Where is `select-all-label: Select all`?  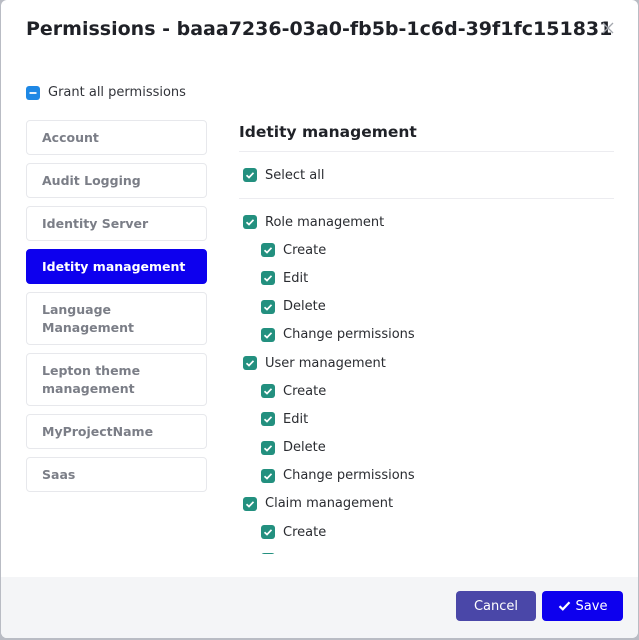
select-all-label: Select all is located at coordinates (295, 175).